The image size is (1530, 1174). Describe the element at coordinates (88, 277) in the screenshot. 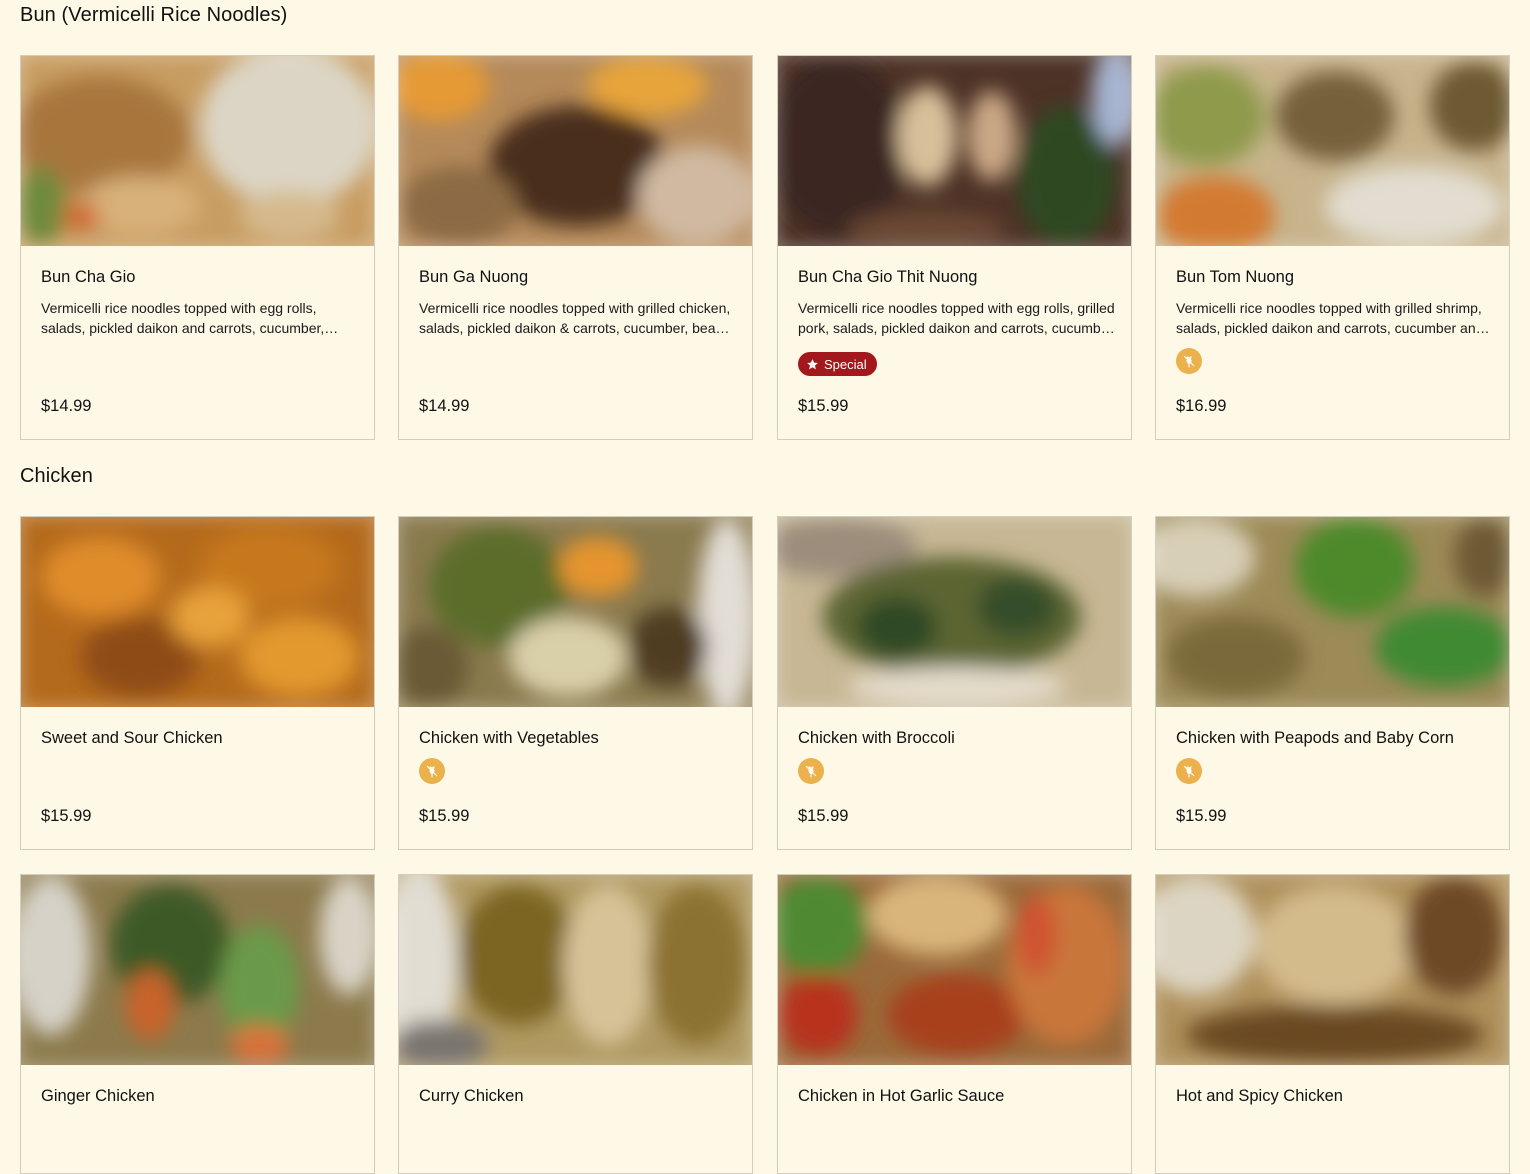

I see `item-name: Bun Cha Gio` at that location.